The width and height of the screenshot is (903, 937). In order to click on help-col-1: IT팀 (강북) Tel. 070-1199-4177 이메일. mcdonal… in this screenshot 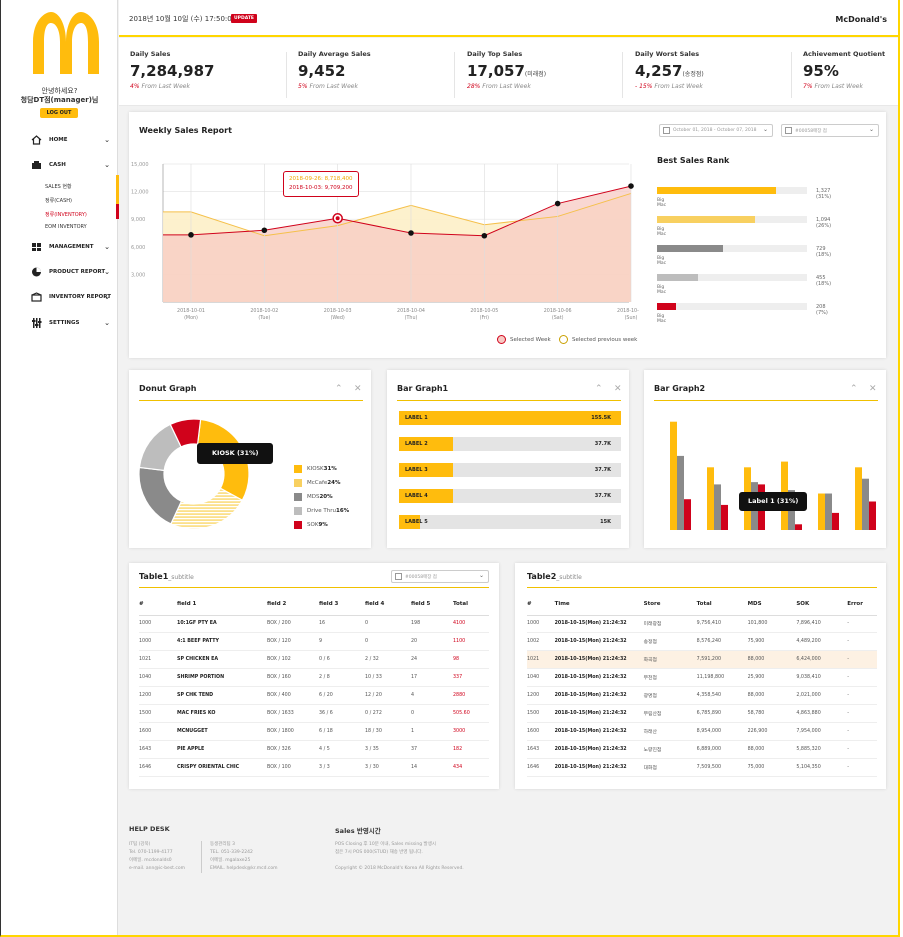, I will do `click(157, 857)`.